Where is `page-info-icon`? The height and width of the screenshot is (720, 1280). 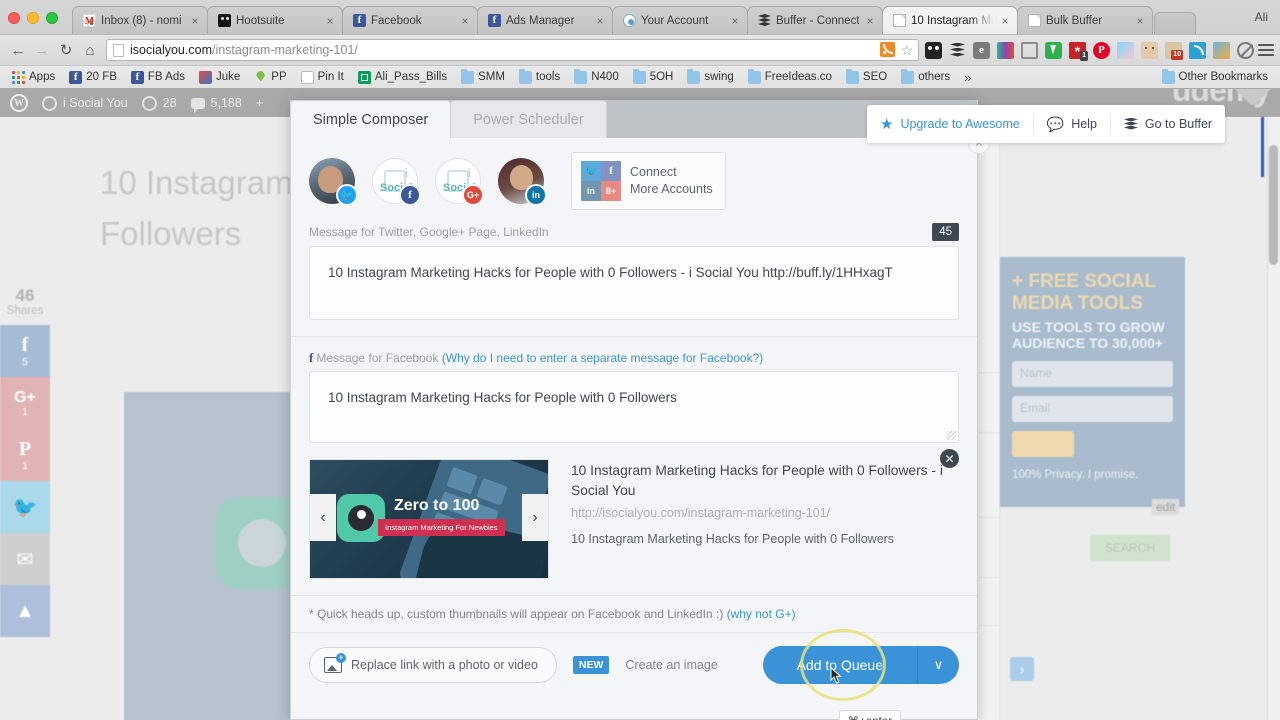
page-info-icon is located at coordinates (118, 50).